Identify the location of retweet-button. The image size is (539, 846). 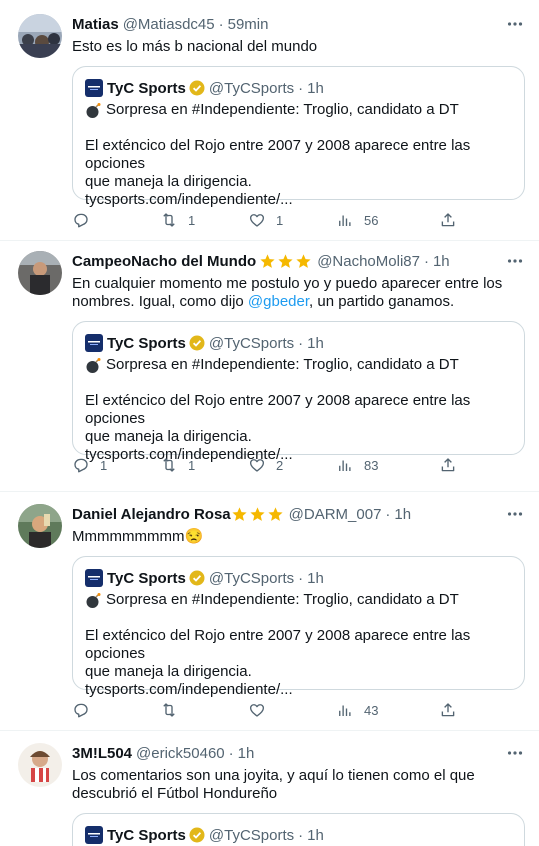
(204, 710).